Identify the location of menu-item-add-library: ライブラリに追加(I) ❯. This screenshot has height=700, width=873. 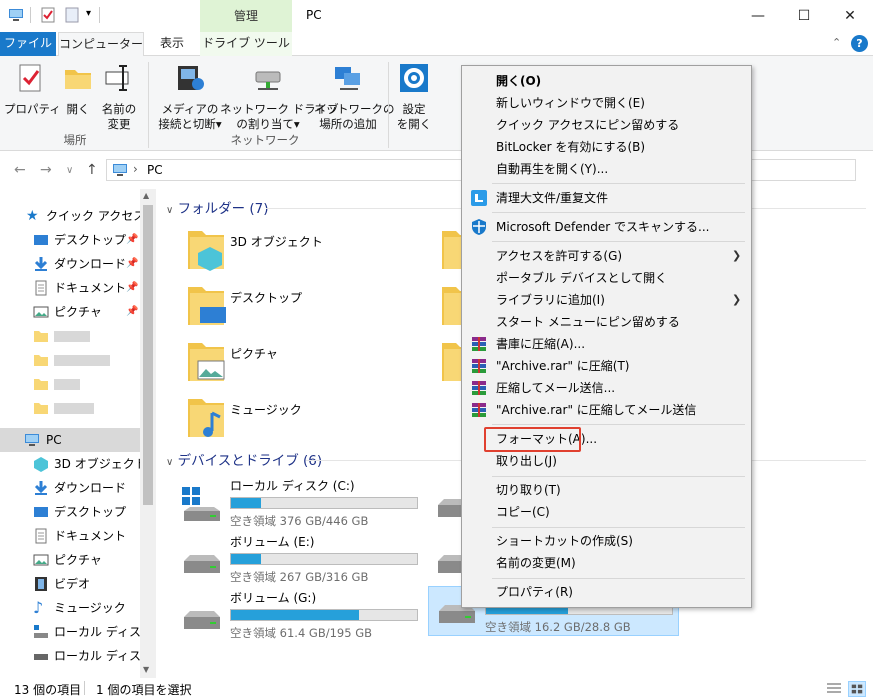
(606, 300).